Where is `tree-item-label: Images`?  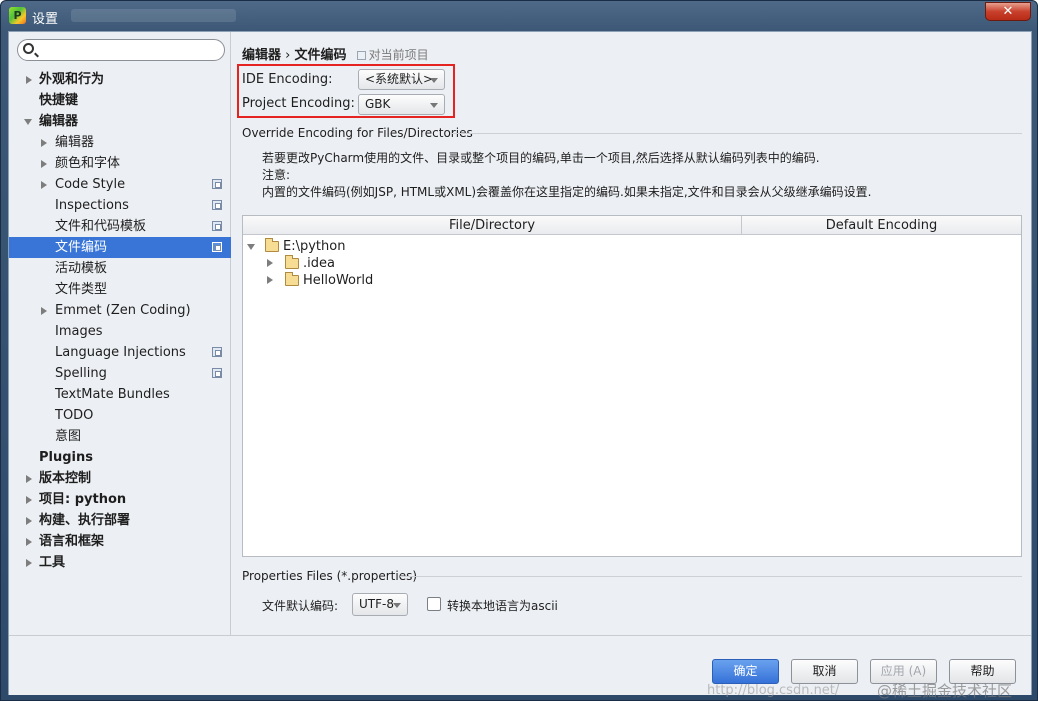 tree-item-label: Images is located at coordinates (79, 331).